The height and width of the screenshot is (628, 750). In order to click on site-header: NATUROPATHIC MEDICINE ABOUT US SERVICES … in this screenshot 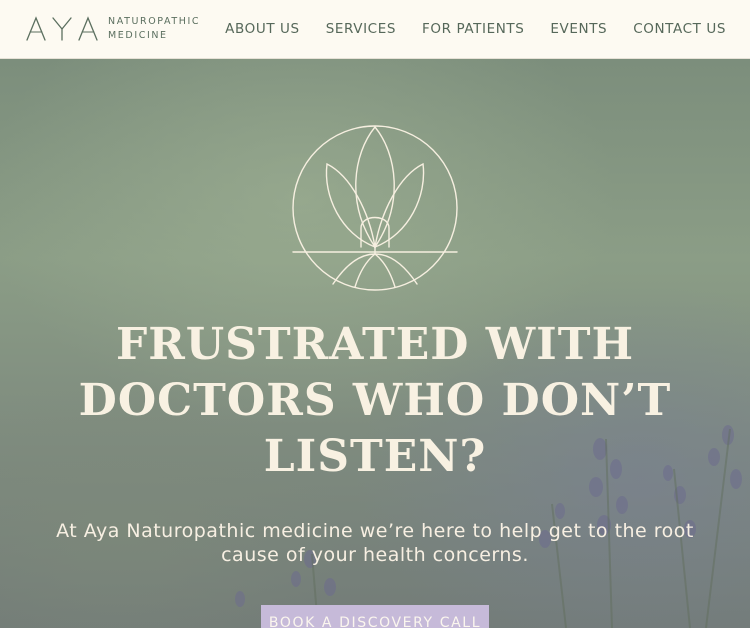, I will do `click(375, 29)`.